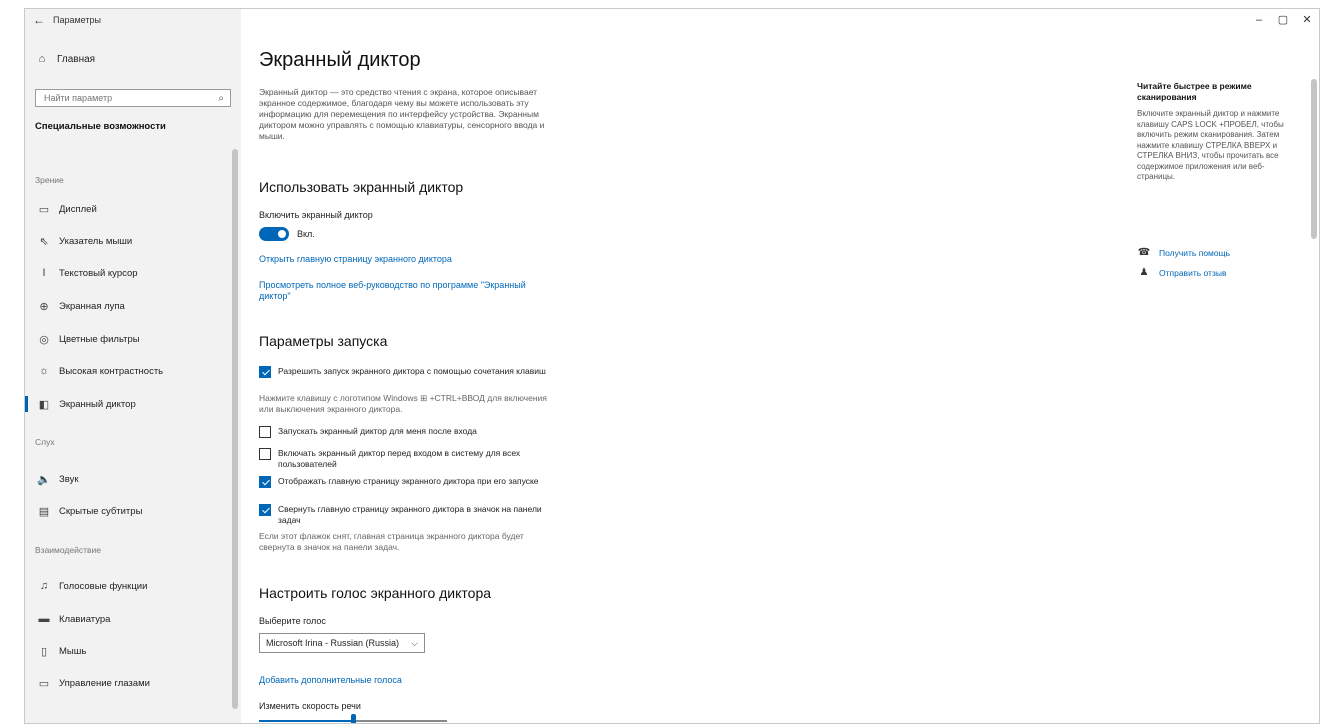  I want to click on sidebar-item-label: Клавиатура, so click(85, 619).